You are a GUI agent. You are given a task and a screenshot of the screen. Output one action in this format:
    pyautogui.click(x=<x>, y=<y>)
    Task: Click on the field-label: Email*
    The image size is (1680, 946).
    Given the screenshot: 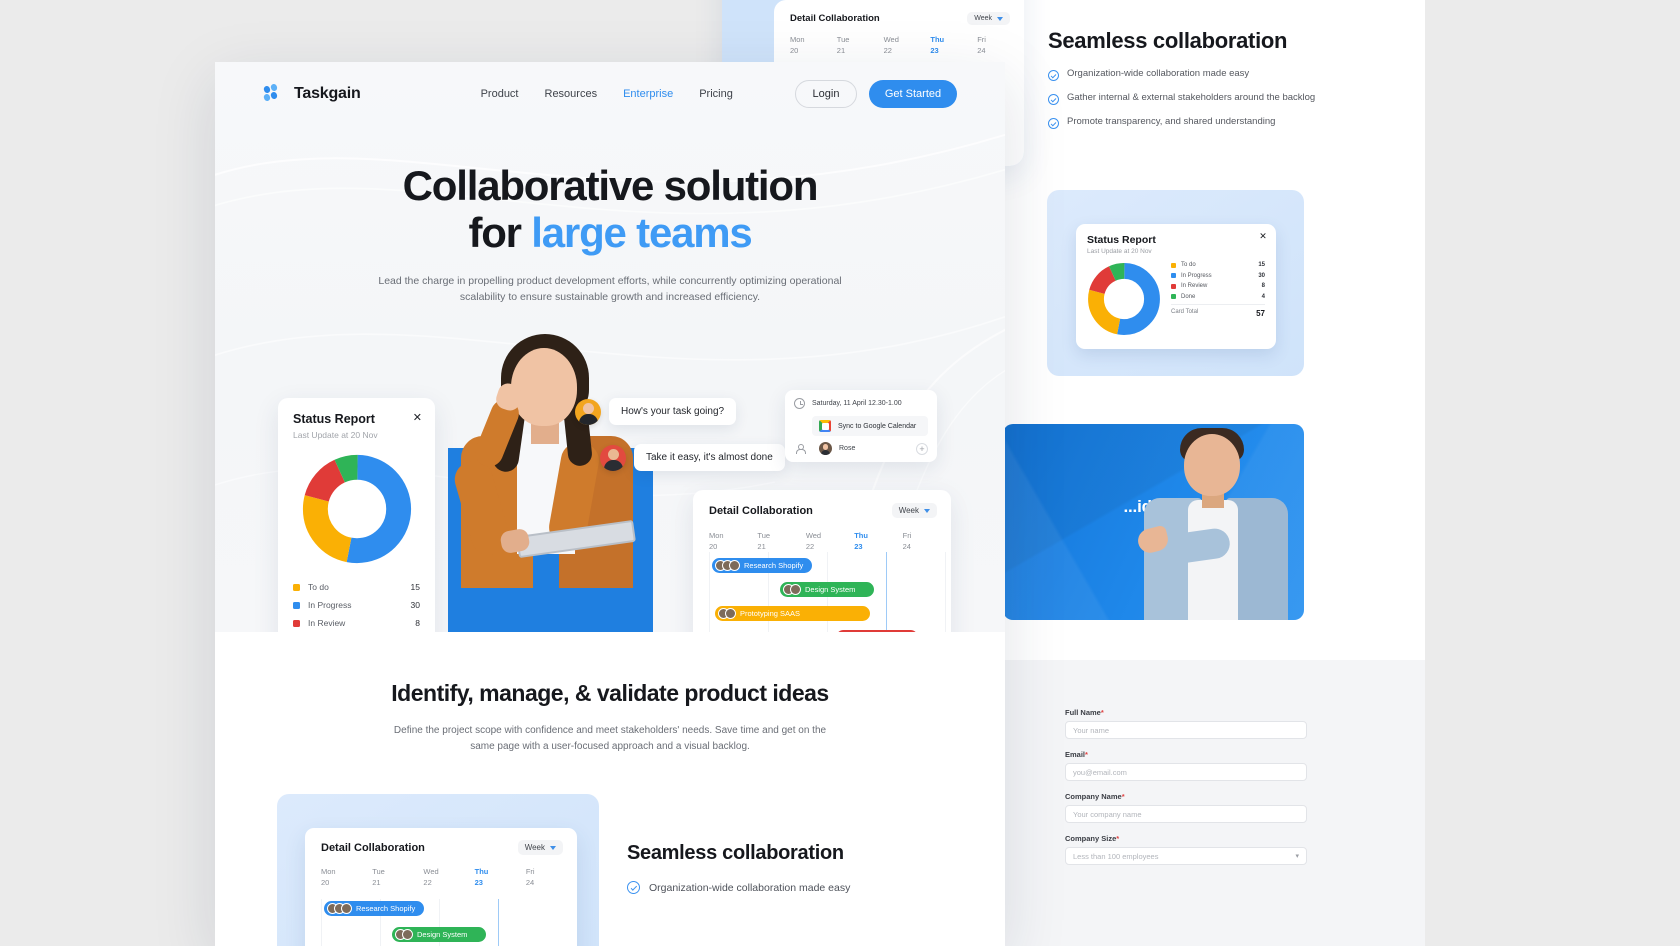 What is the action you would take?
    pyautogui.click(x=1076, y=754)
    